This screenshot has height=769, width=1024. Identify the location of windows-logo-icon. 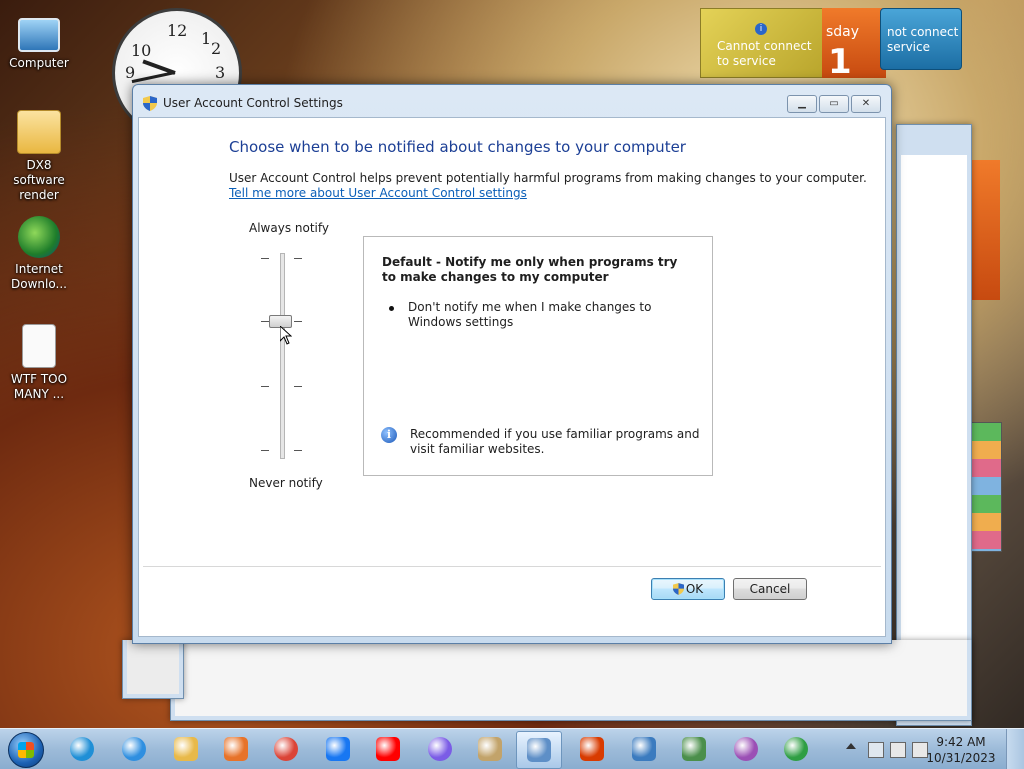
(26, 750).